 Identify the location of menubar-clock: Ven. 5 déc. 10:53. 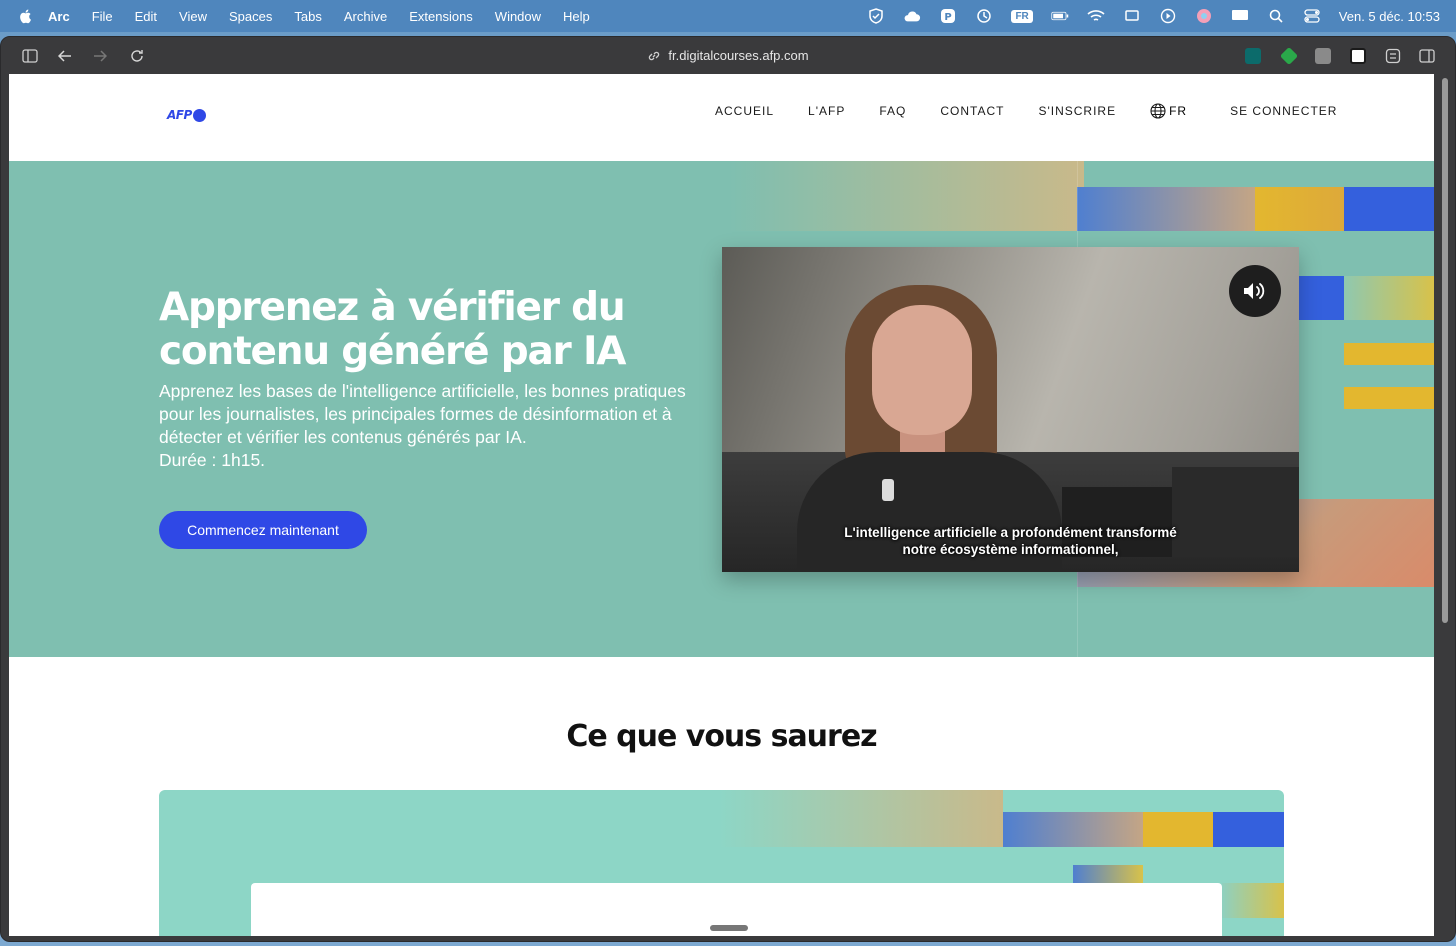
(1389, 16).